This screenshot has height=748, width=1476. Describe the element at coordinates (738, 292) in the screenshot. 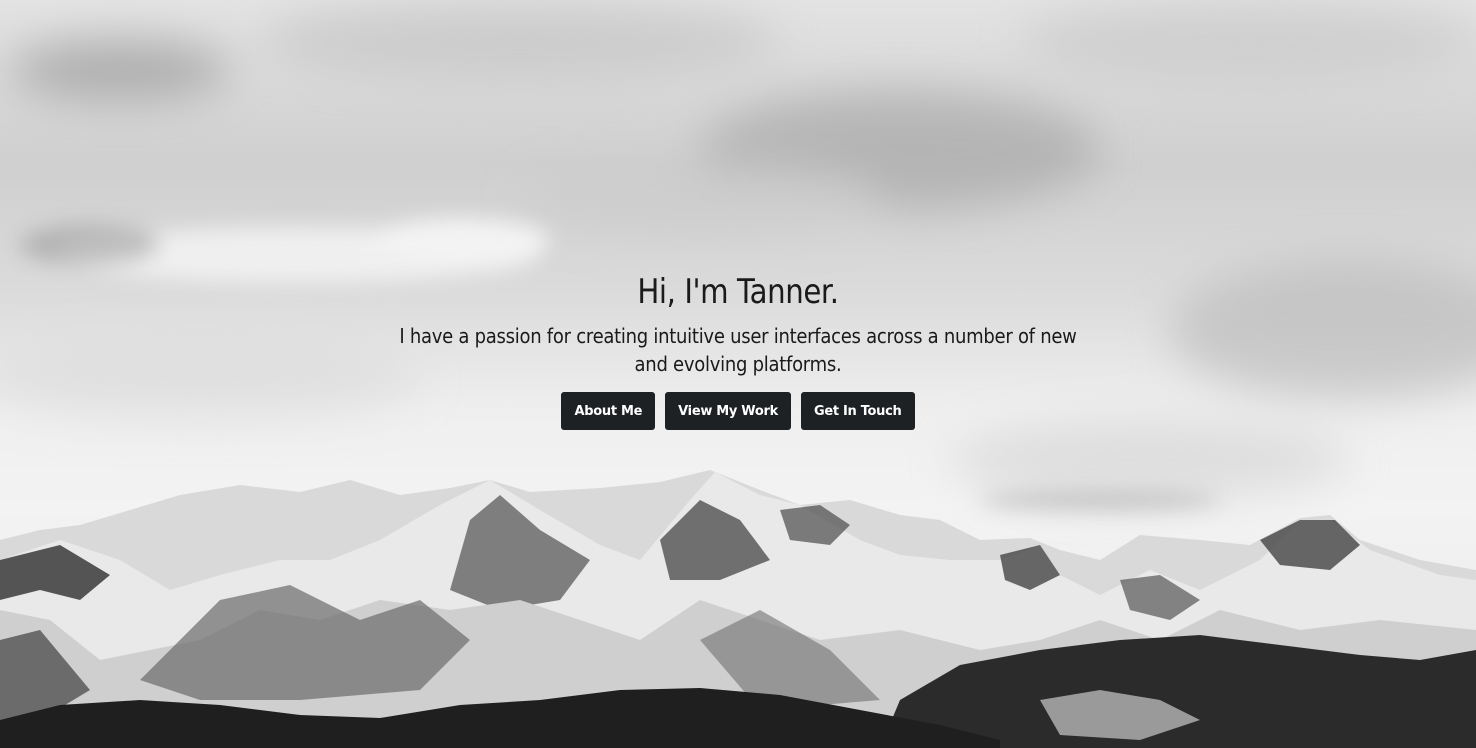

I see `hero-headline: Hi, I'm Tanner.` at that location.